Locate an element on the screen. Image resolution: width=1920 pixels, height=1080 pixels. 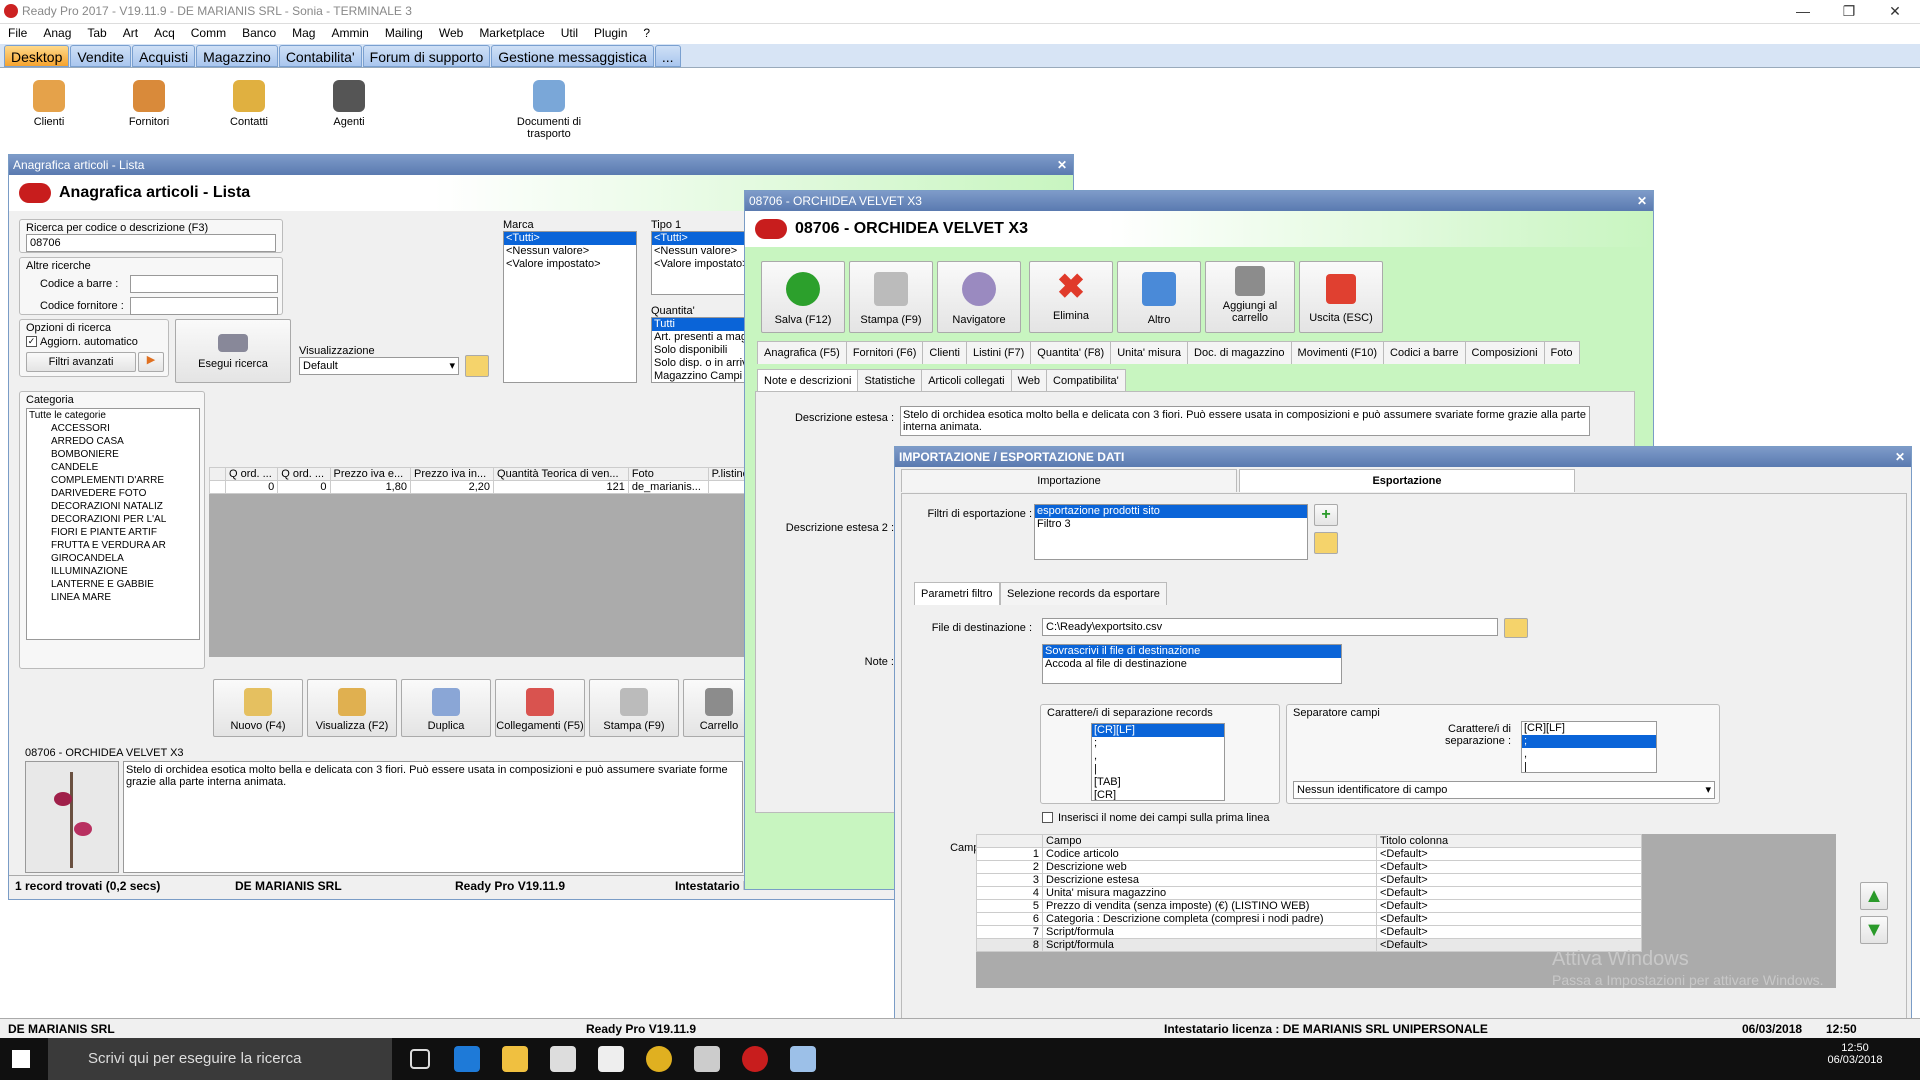
mail-icon is located at coordinates (611, 1059).